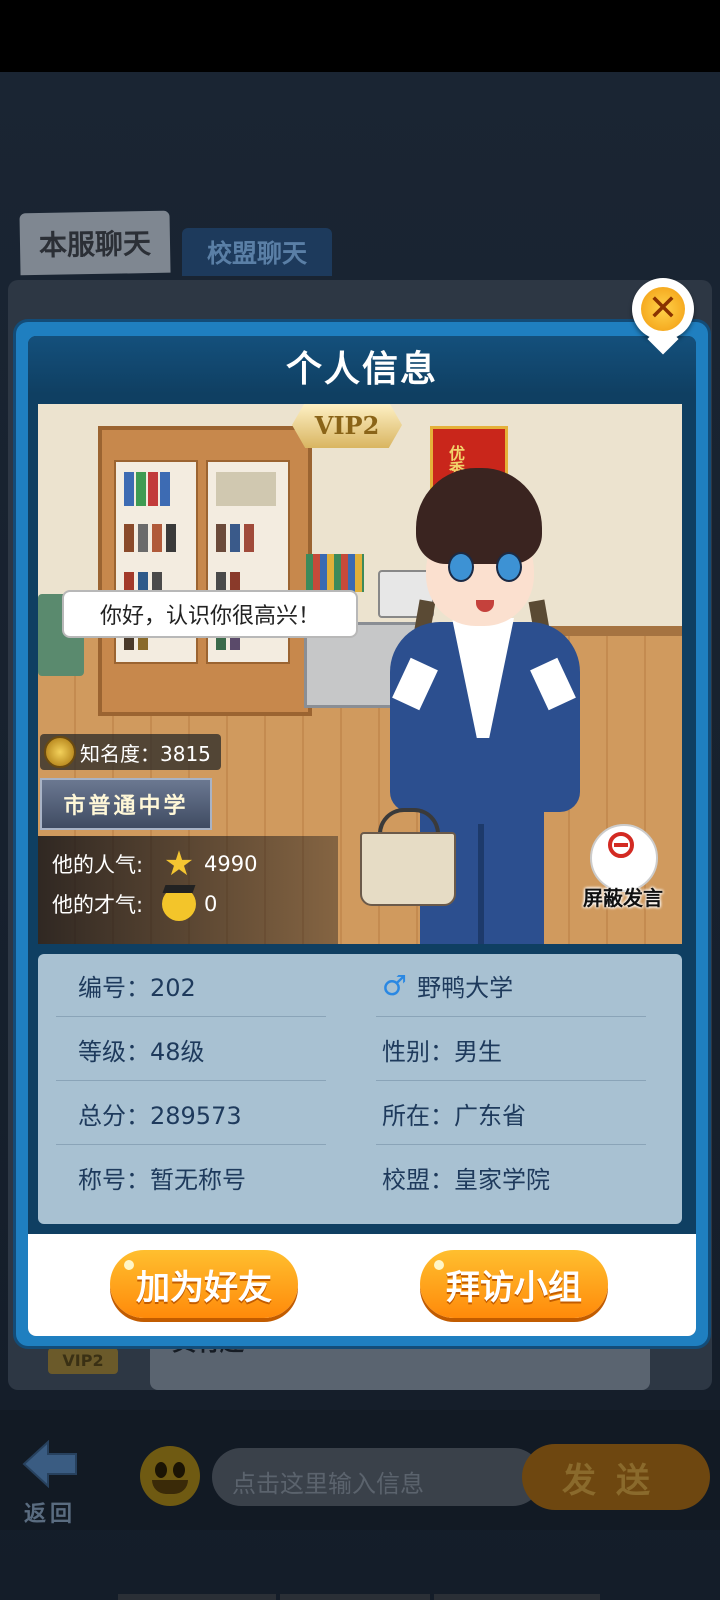  What do you see at coordinates (98, 905) in the screenshot?
I see `talent-label: 他的才气:` at bounding box center [98, 905].